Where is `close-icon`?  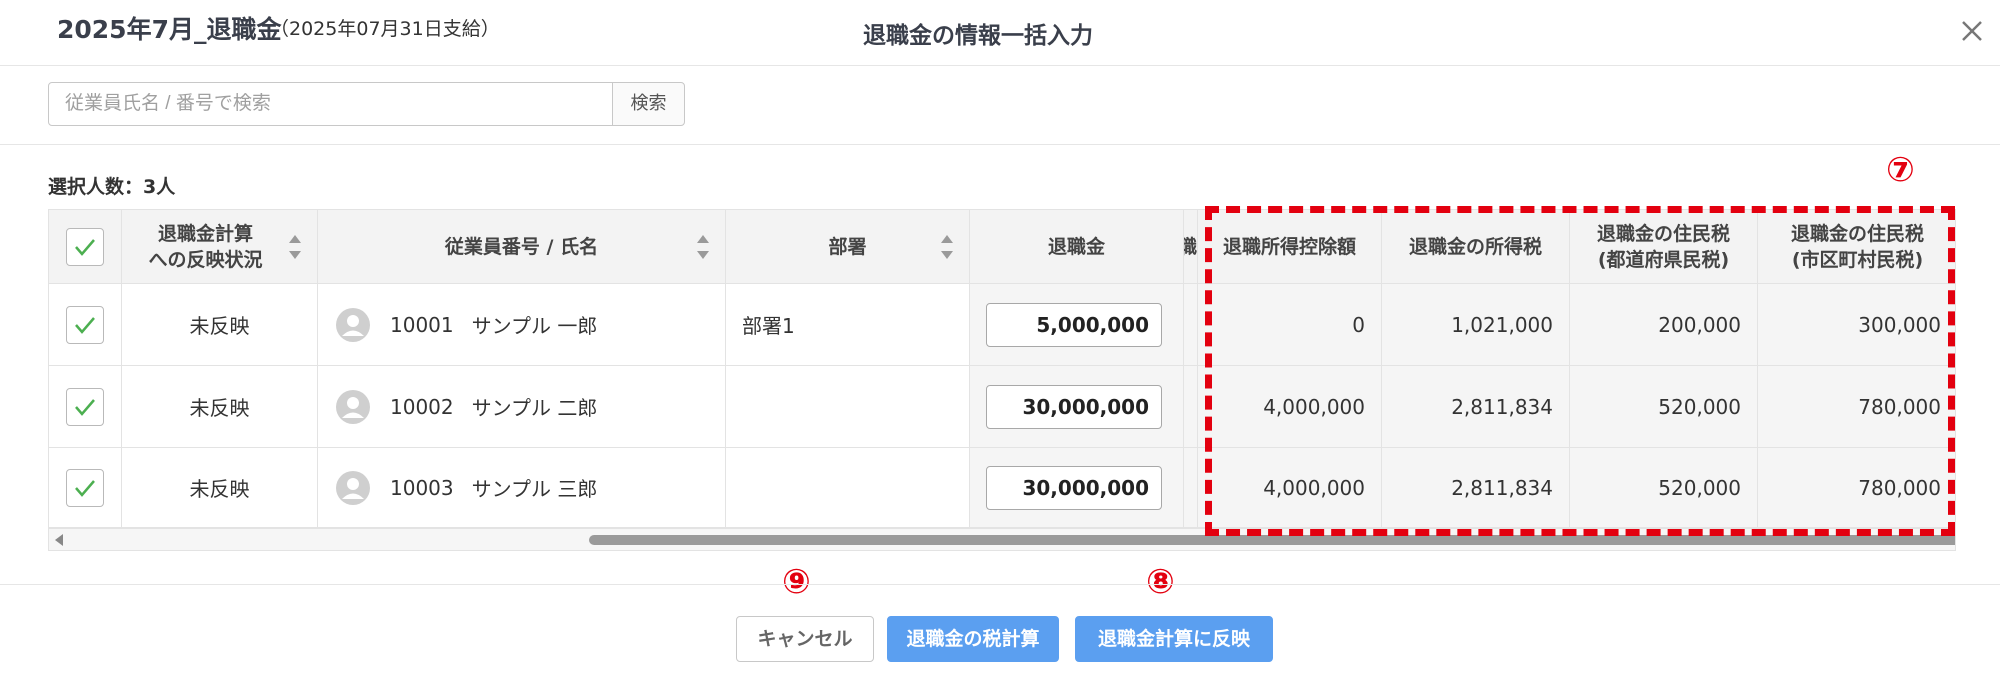
close-icon is located at coordinates (1972, 31).